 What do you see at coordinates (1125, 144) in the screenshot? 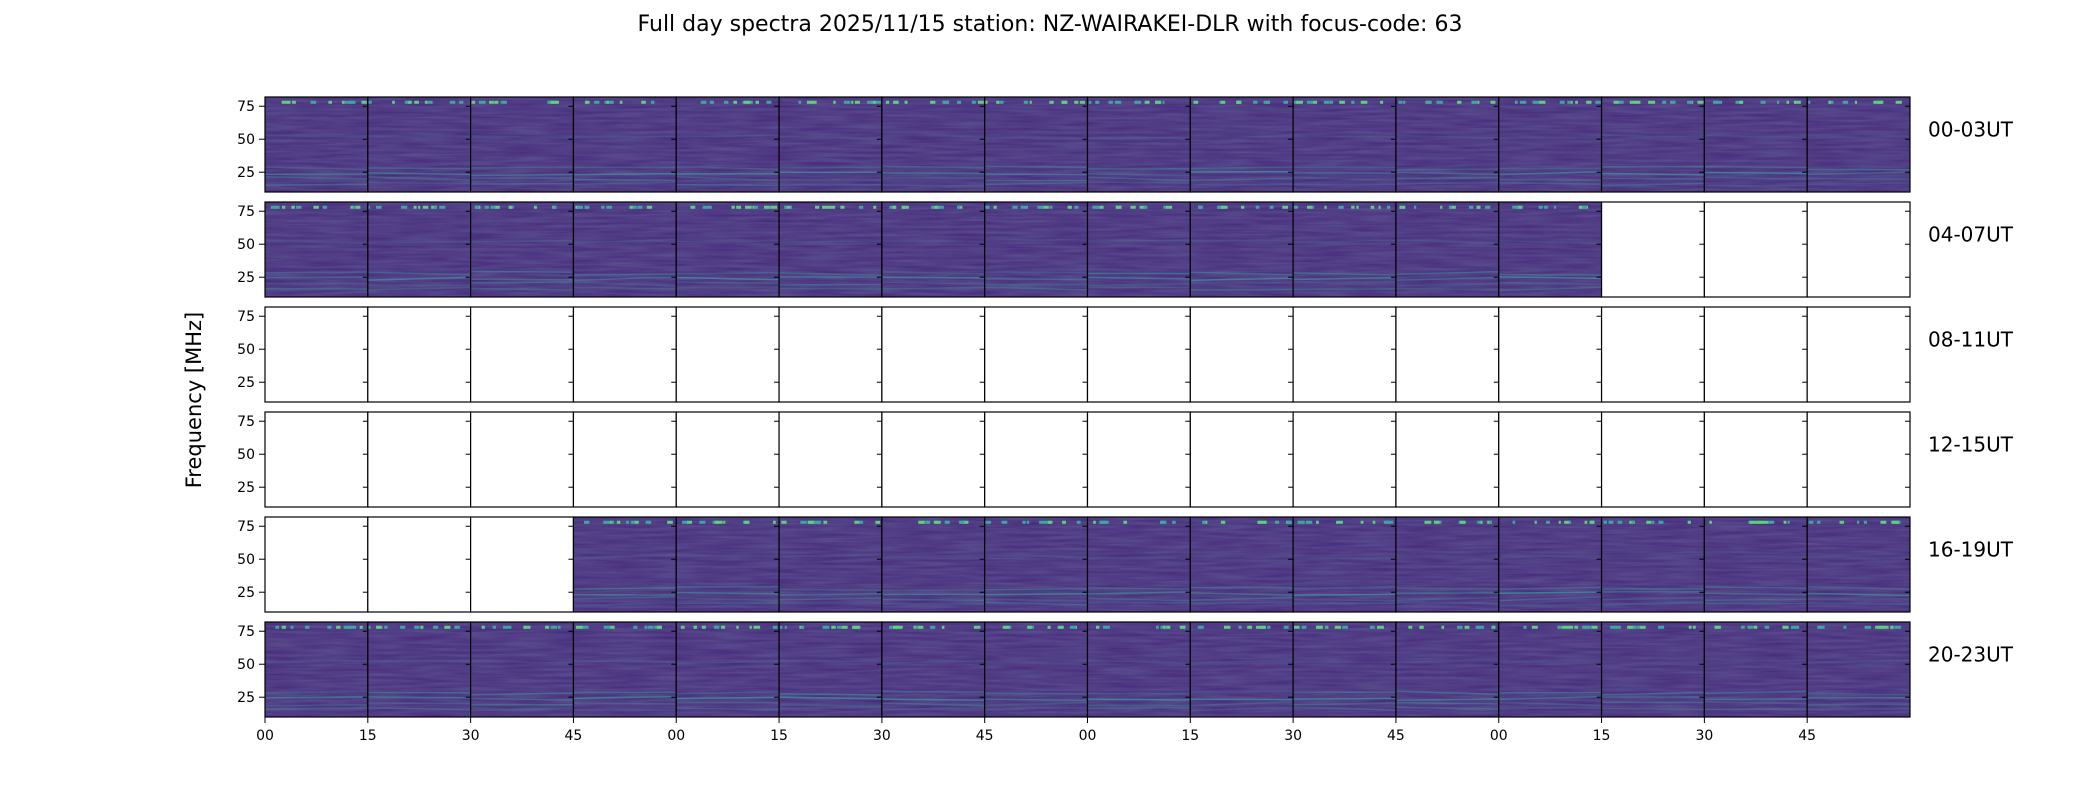
I see `spectra-row: 75 50 25 00-03UT` at bounding box center [1125, 144].